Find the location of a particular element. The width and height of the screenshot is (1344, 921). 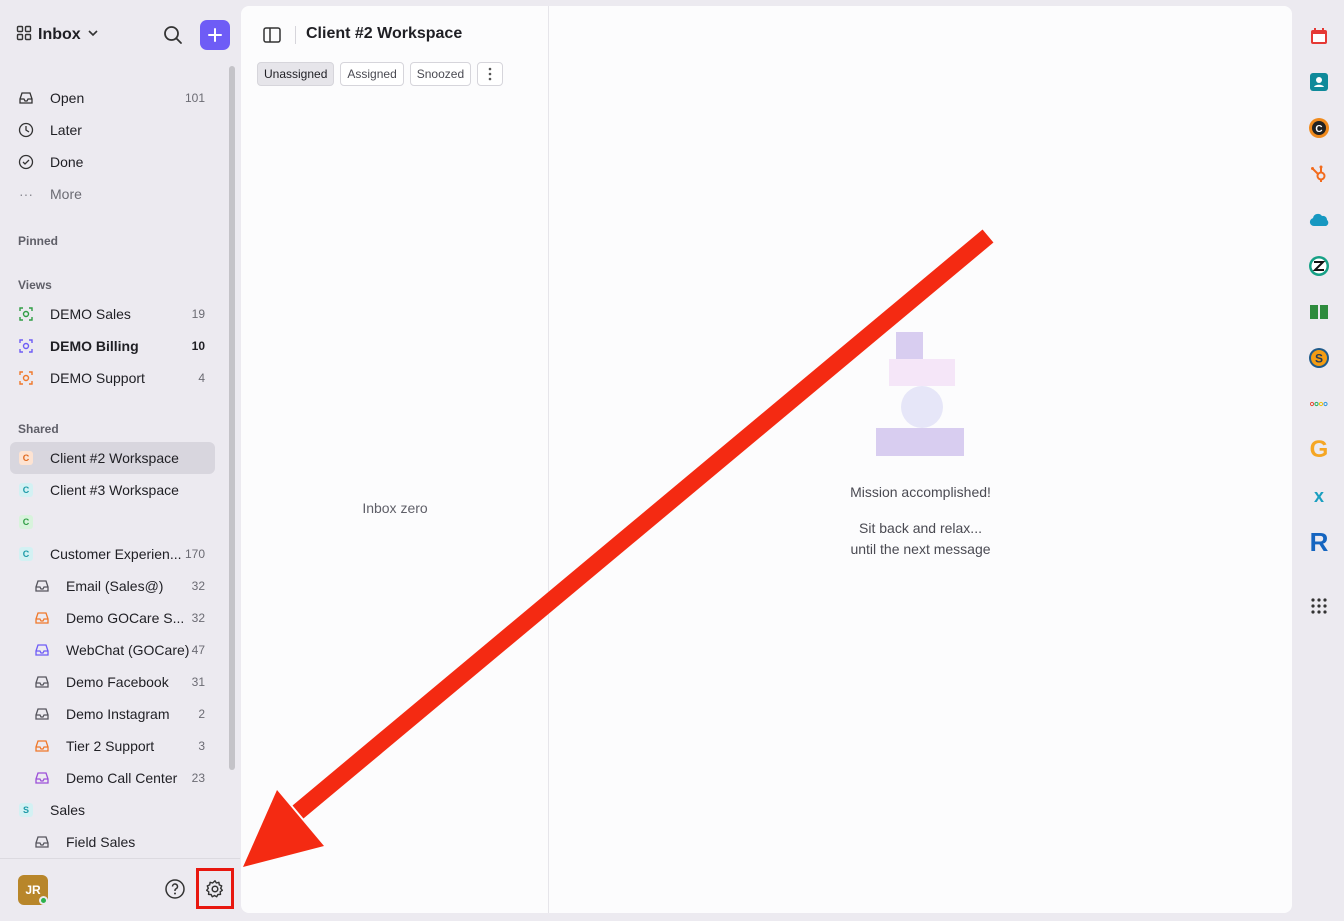

help-icon is located at coordinates (175, 889).